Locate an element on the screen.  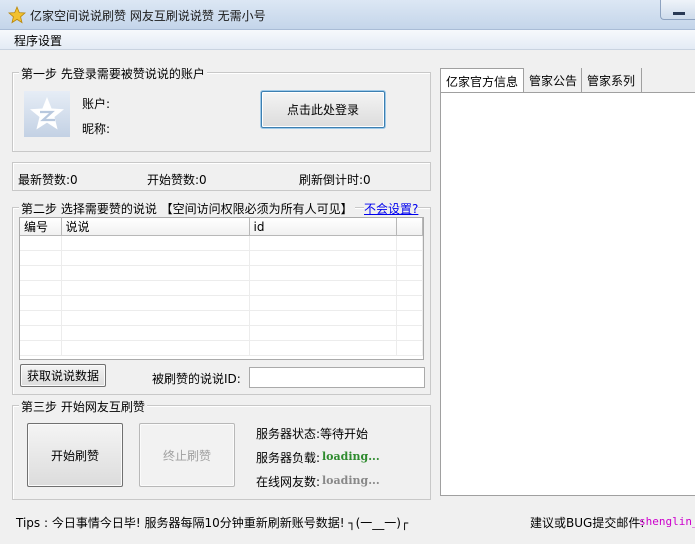
server-status: 服务器状态:等待开始 is located at coordinates (312, 434).